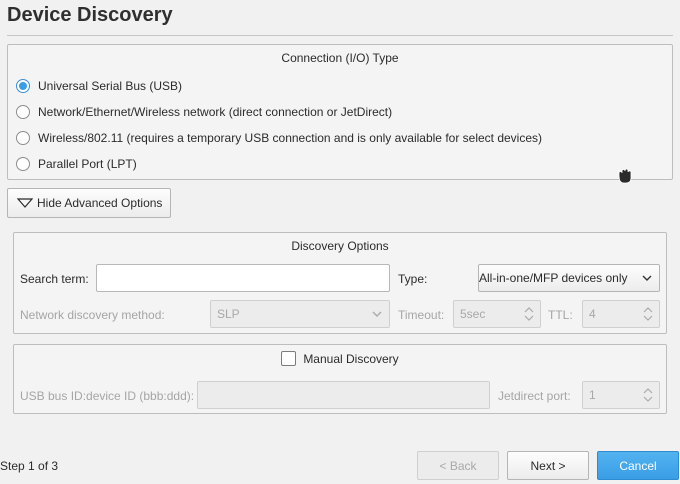 The width and height of the screenshot is (680, 484). What do you see at coordinates (592, 314) in the screenshot?
I see `ttl-value: 4` at bounding box center [592, 314].